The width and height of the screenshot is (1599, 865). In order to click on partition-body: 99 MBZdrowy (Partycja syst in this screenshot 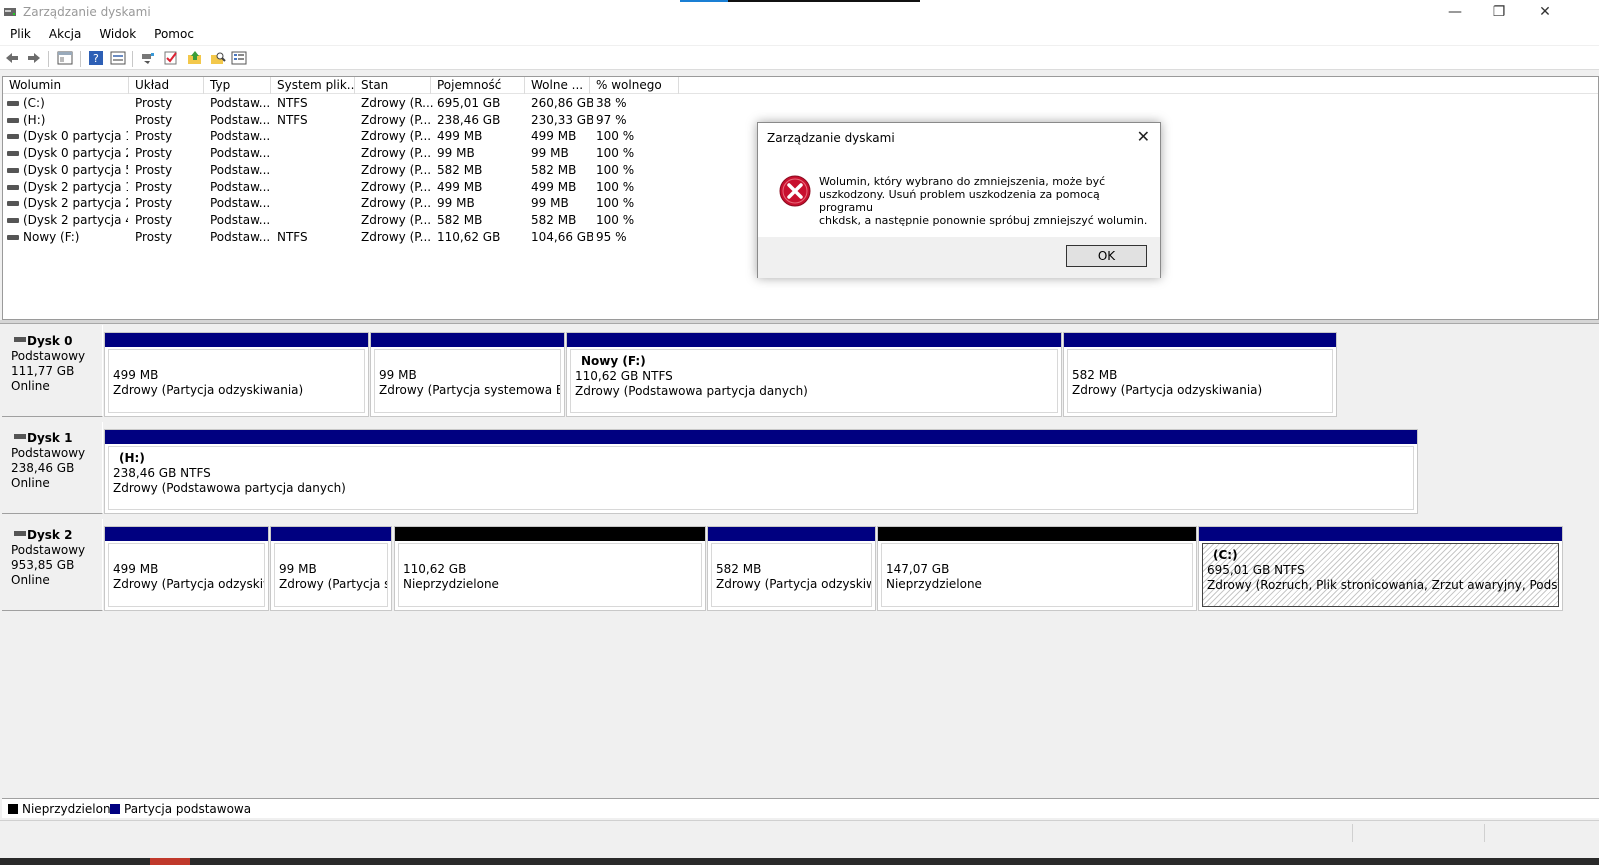, I will do `click(331, 575)`.